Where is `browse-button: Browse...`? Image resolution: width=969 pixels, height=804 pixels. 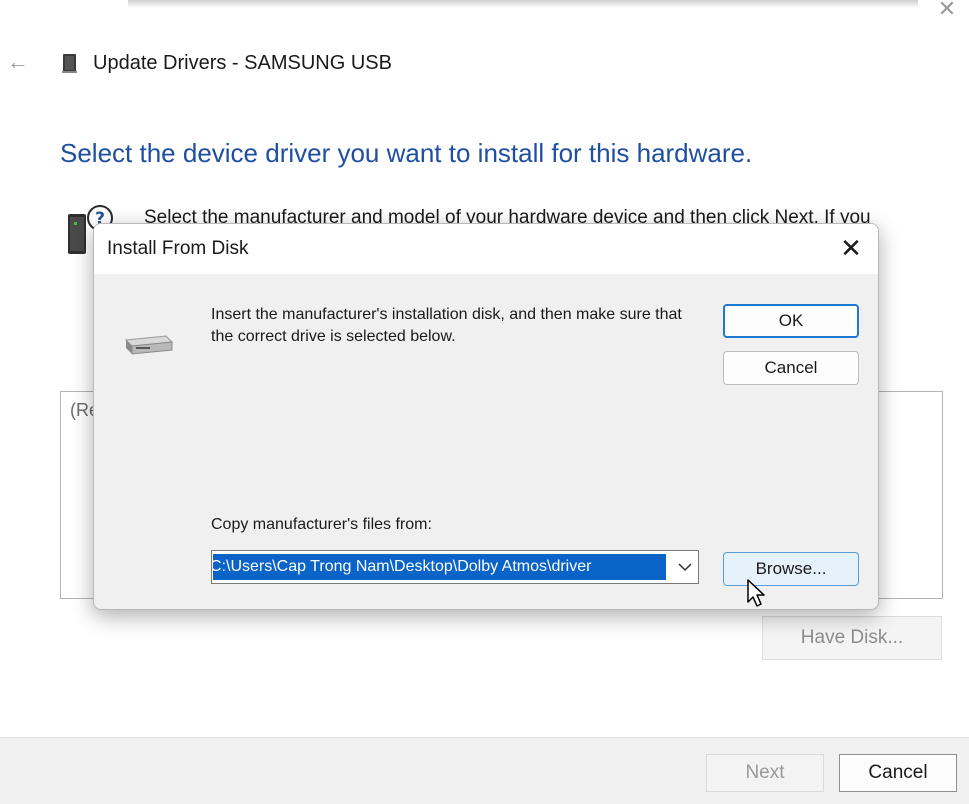 browse-button: Browse... is located at coordinates (791, 569).